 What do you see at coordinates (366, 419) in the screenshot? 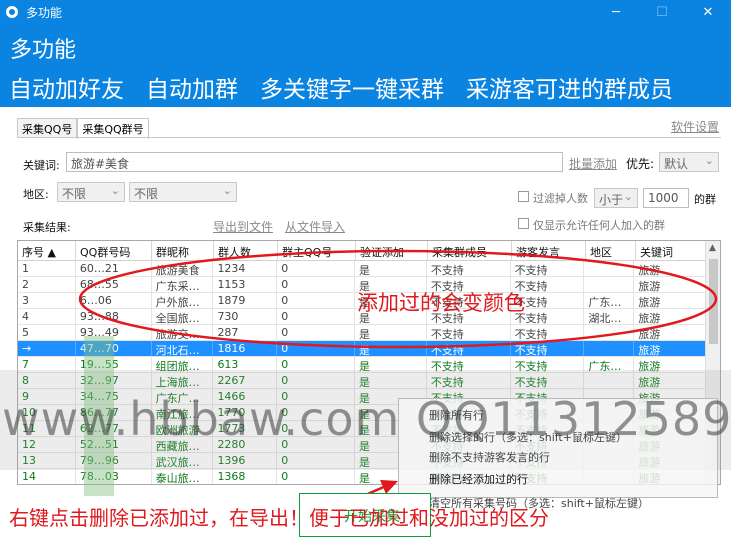
I see `watermark-text: www.hbbaw.com QQ113125898​5` at bounding box center [366, 419].